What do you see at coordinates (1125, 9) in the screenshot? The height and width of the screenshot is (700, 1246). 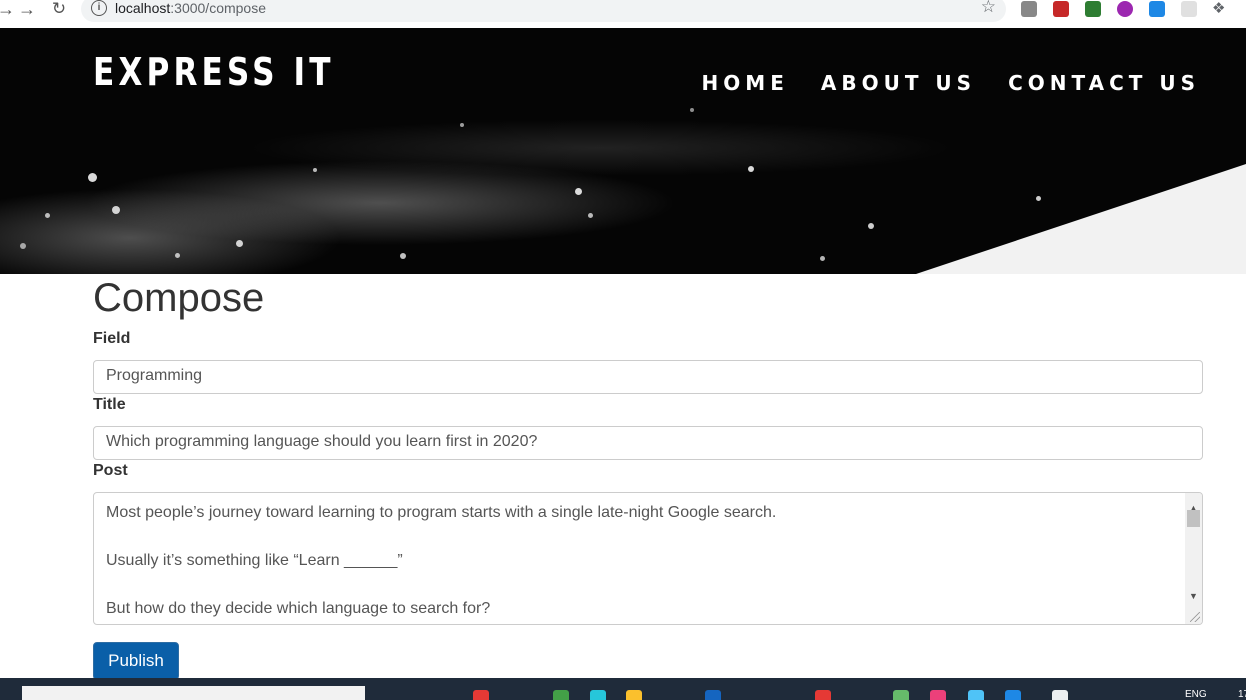 I see `extension-purple-icon` at bounding box center [1125, 9].